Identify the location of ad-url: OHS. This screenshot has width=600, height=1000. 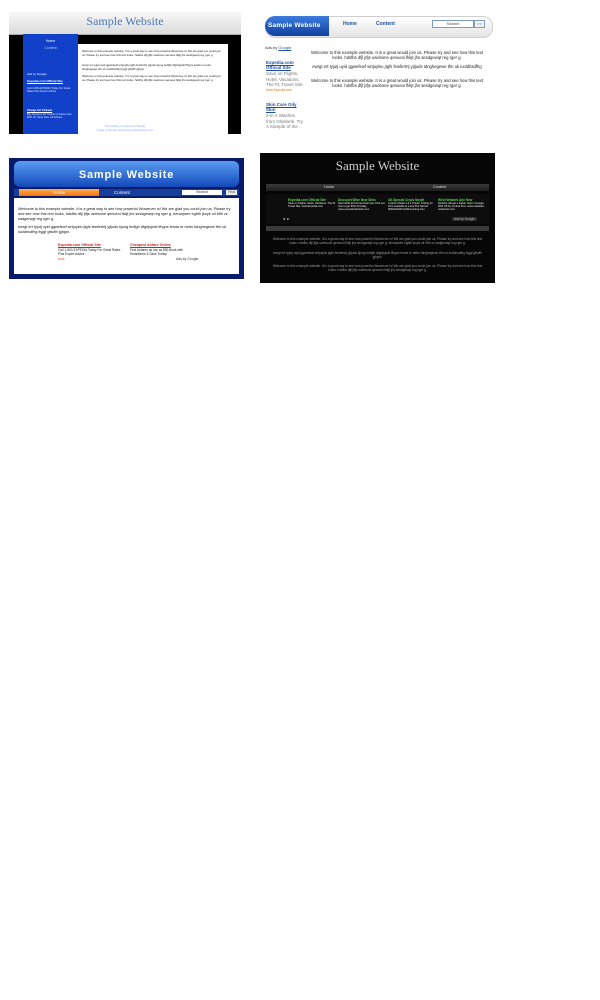
(61, 259).